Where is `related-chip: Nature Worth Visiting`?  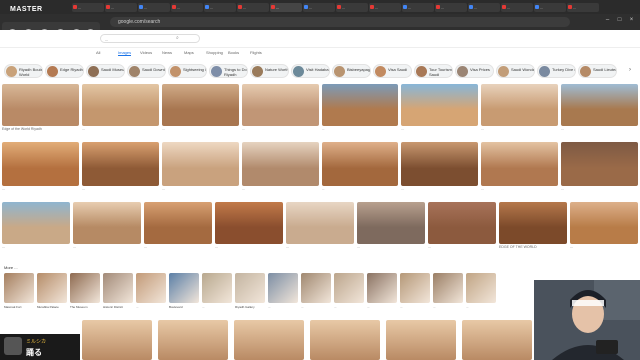
related-chip: Nature Worth Visiting is located at coordinates (269, 71).